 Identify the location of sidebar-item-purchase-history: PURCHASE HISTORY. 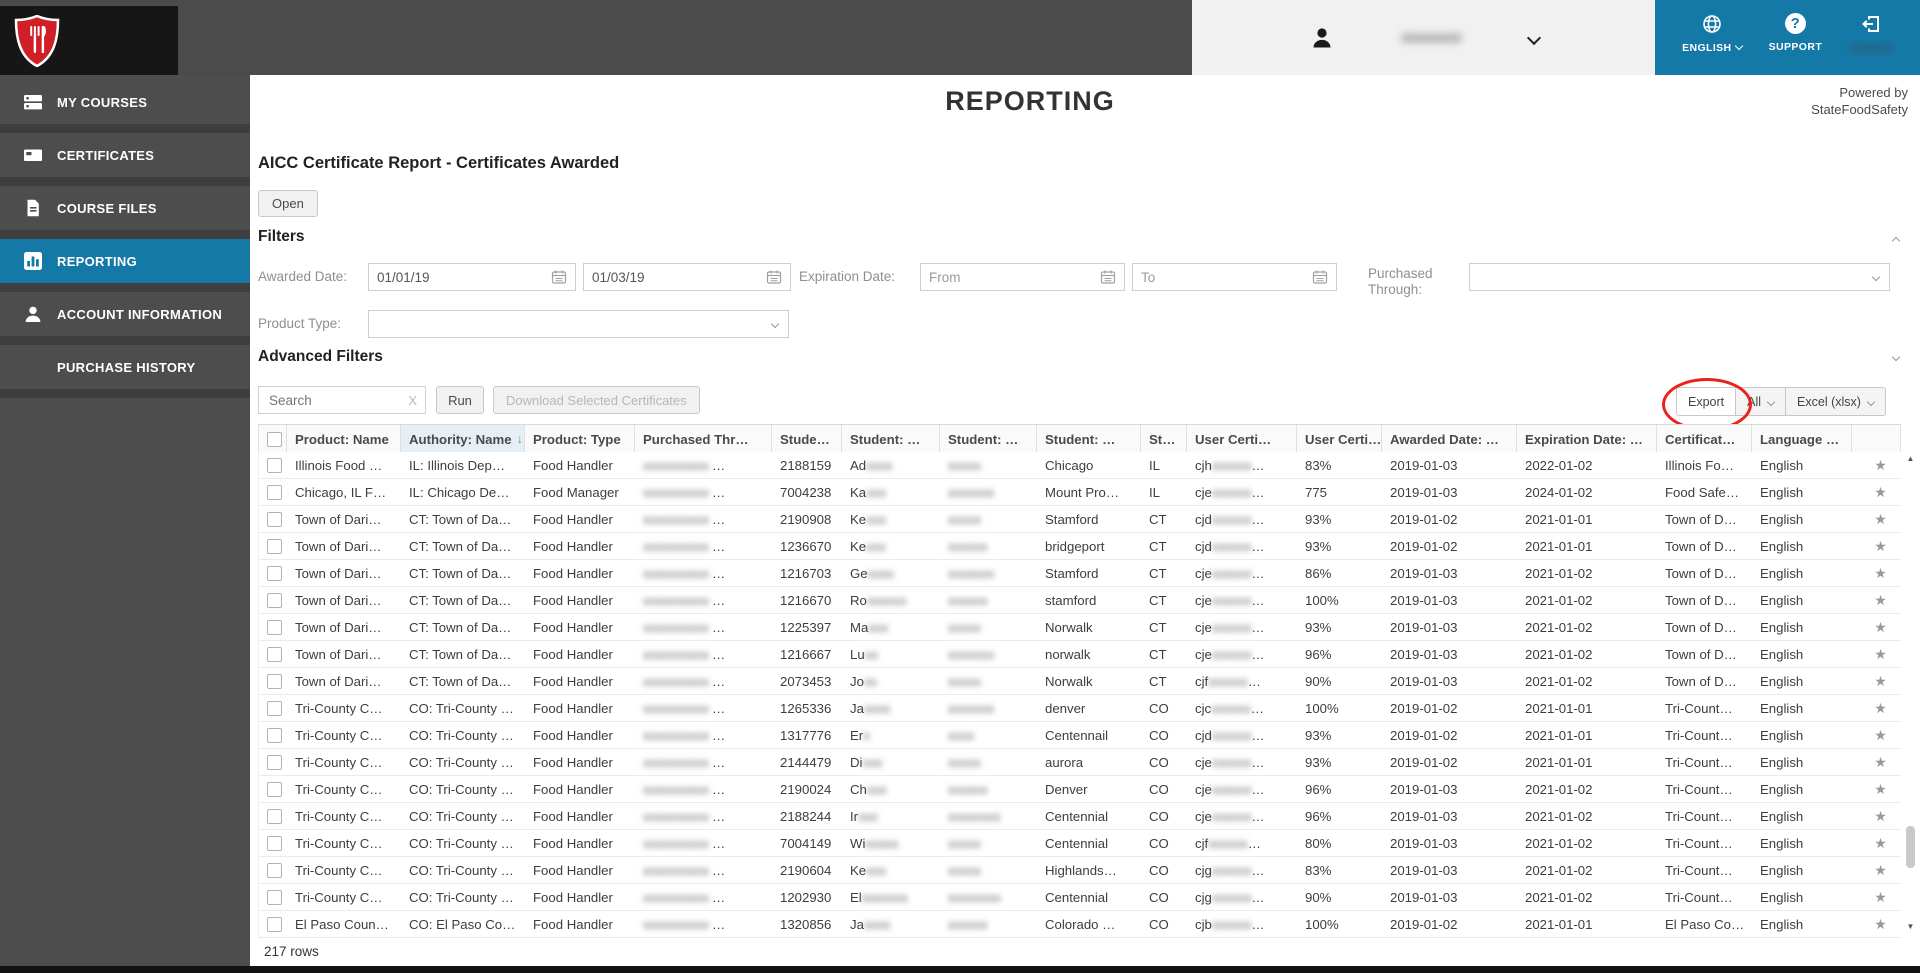
(125, 371).